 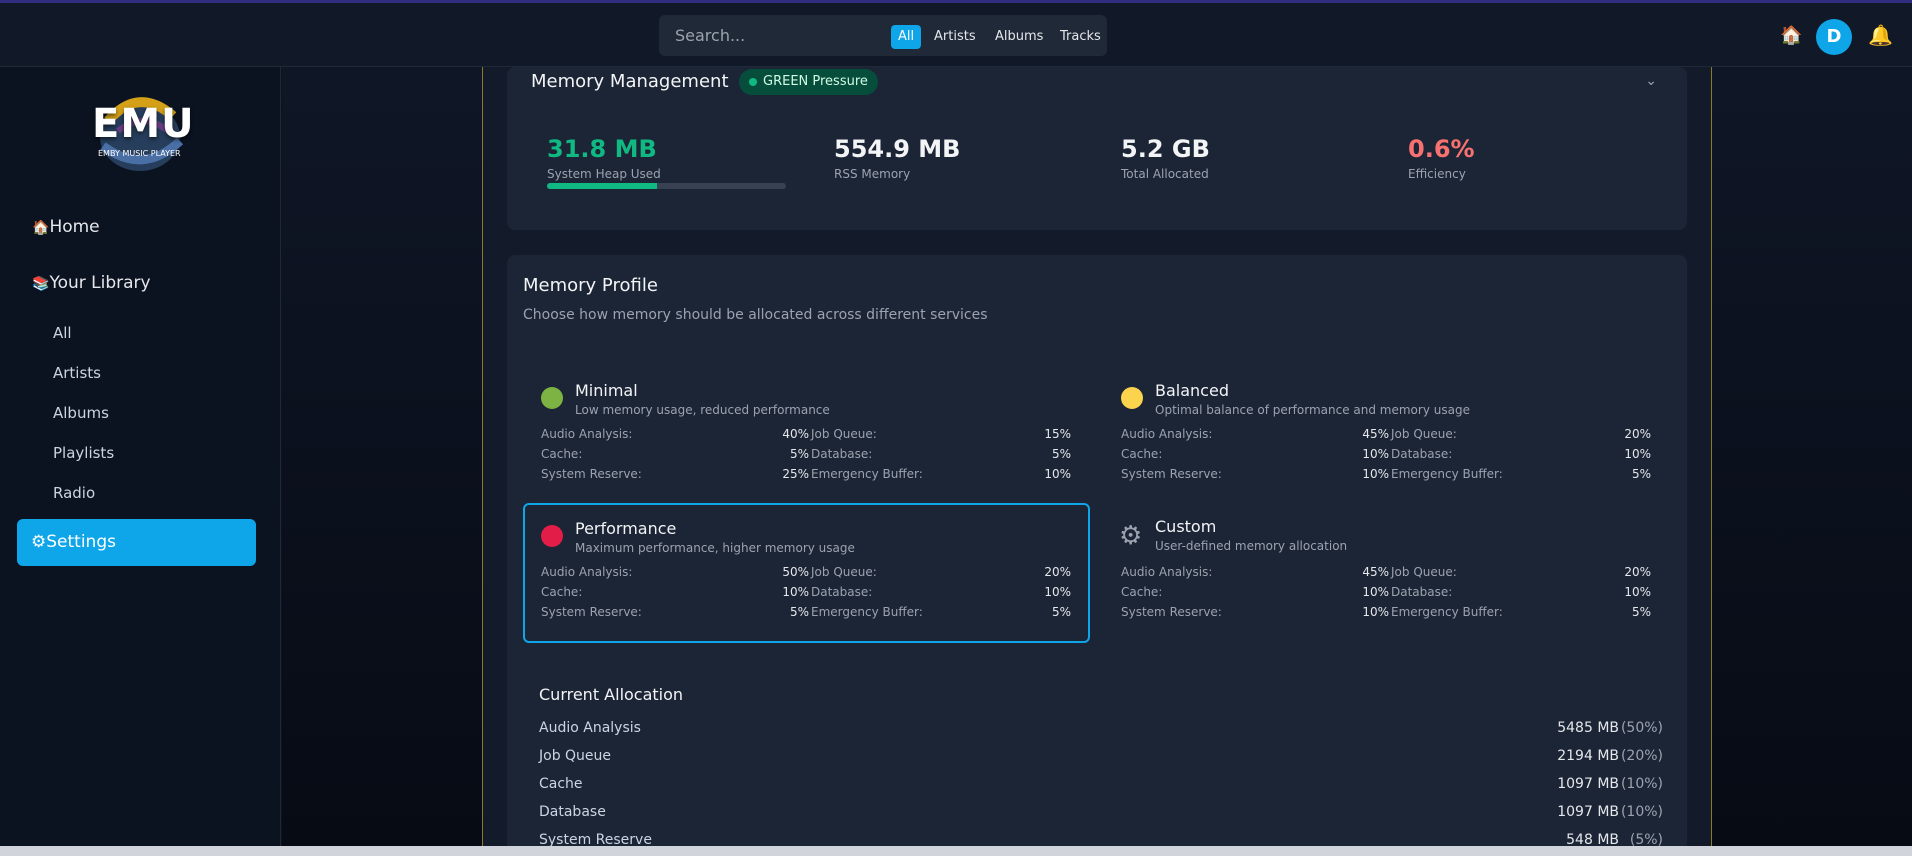 I want to click on search-box: All Artists Albums Tracks, so click(x=883, y=35).